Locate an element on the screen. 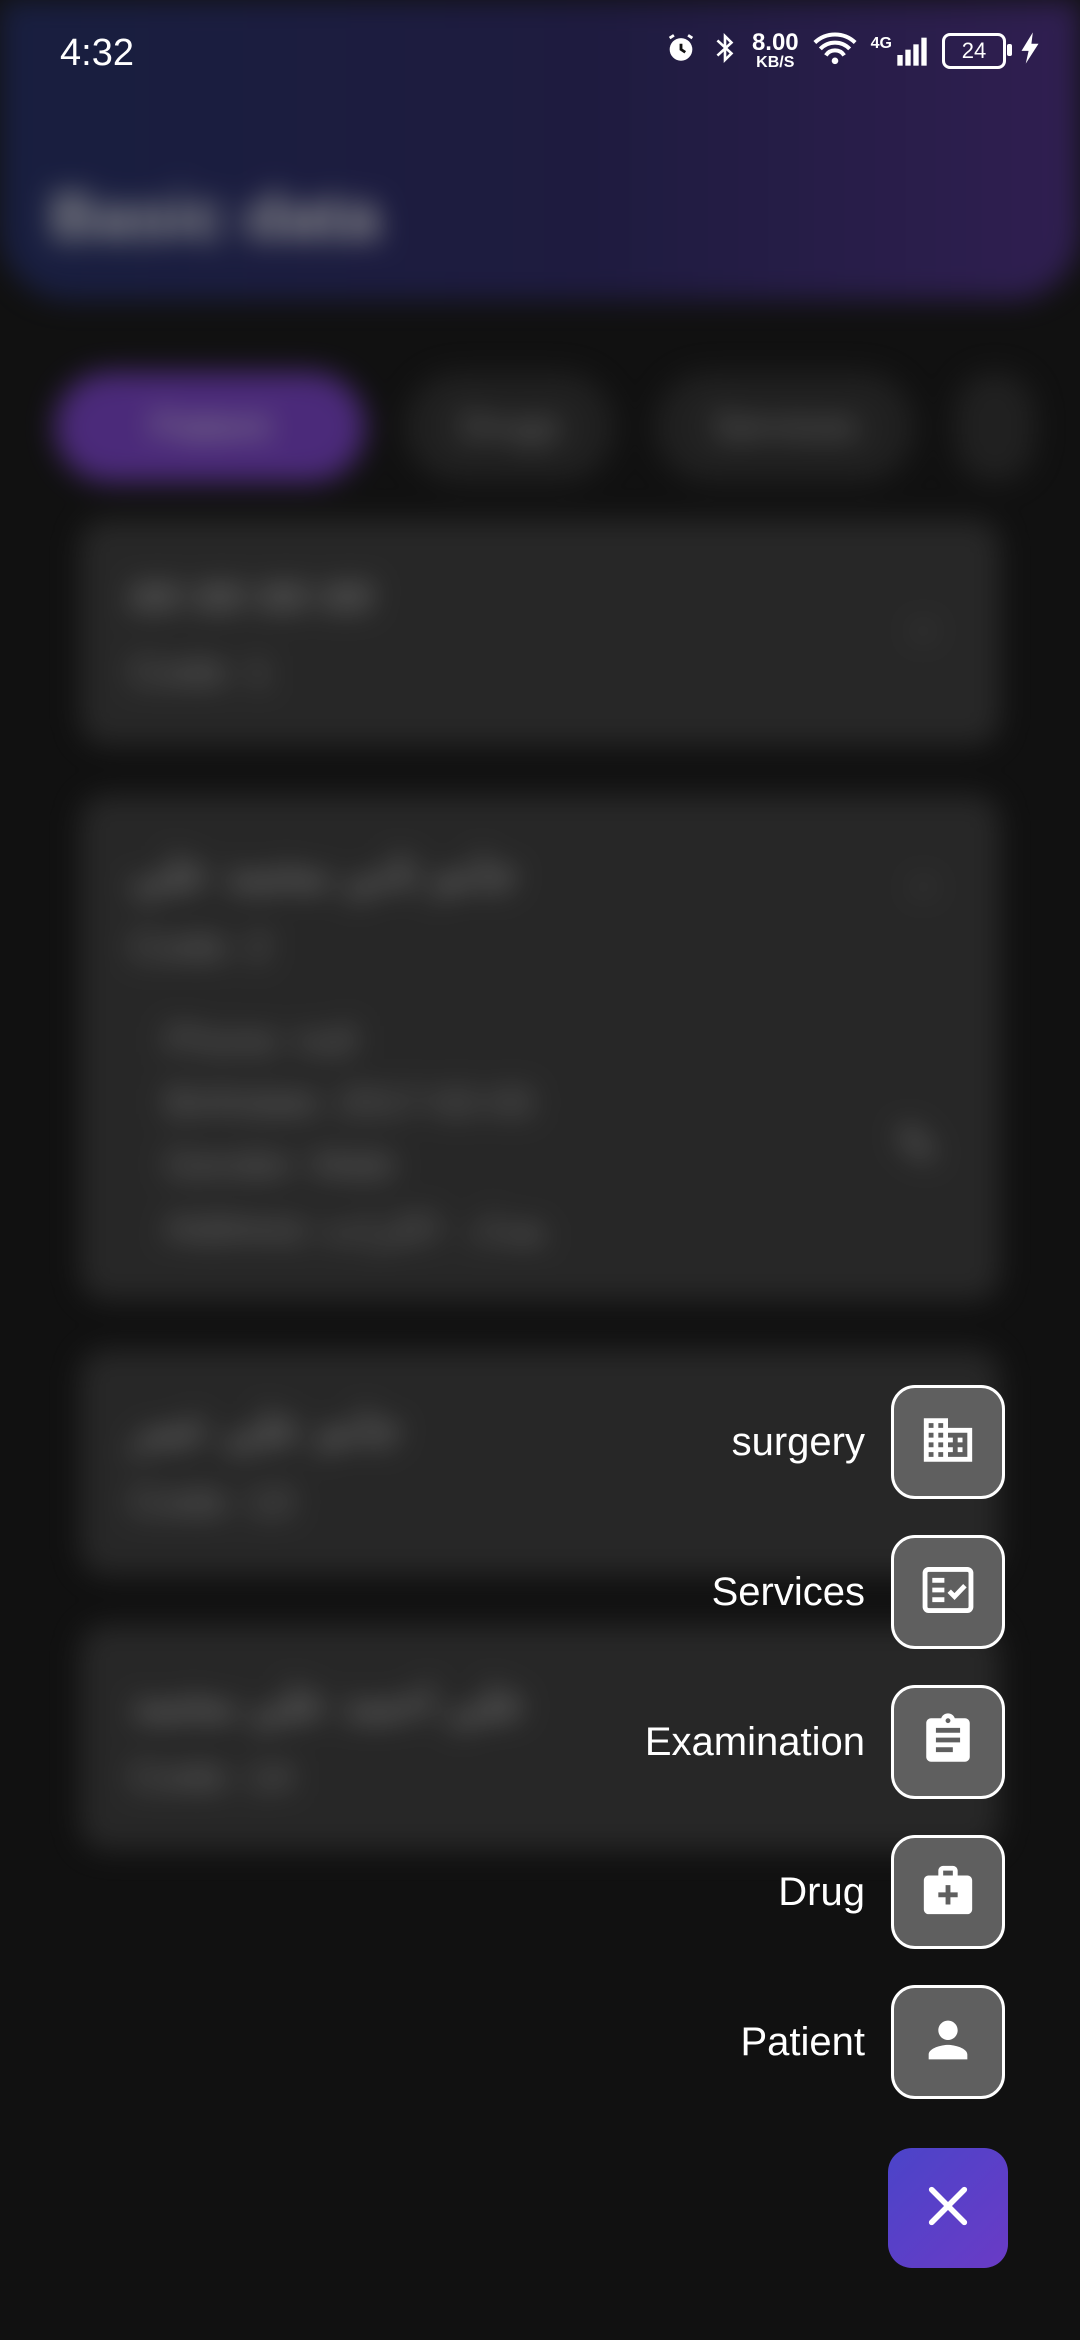 This screenshot has height=2340, width=1080. services-button is located at coordinates (948, 1592).